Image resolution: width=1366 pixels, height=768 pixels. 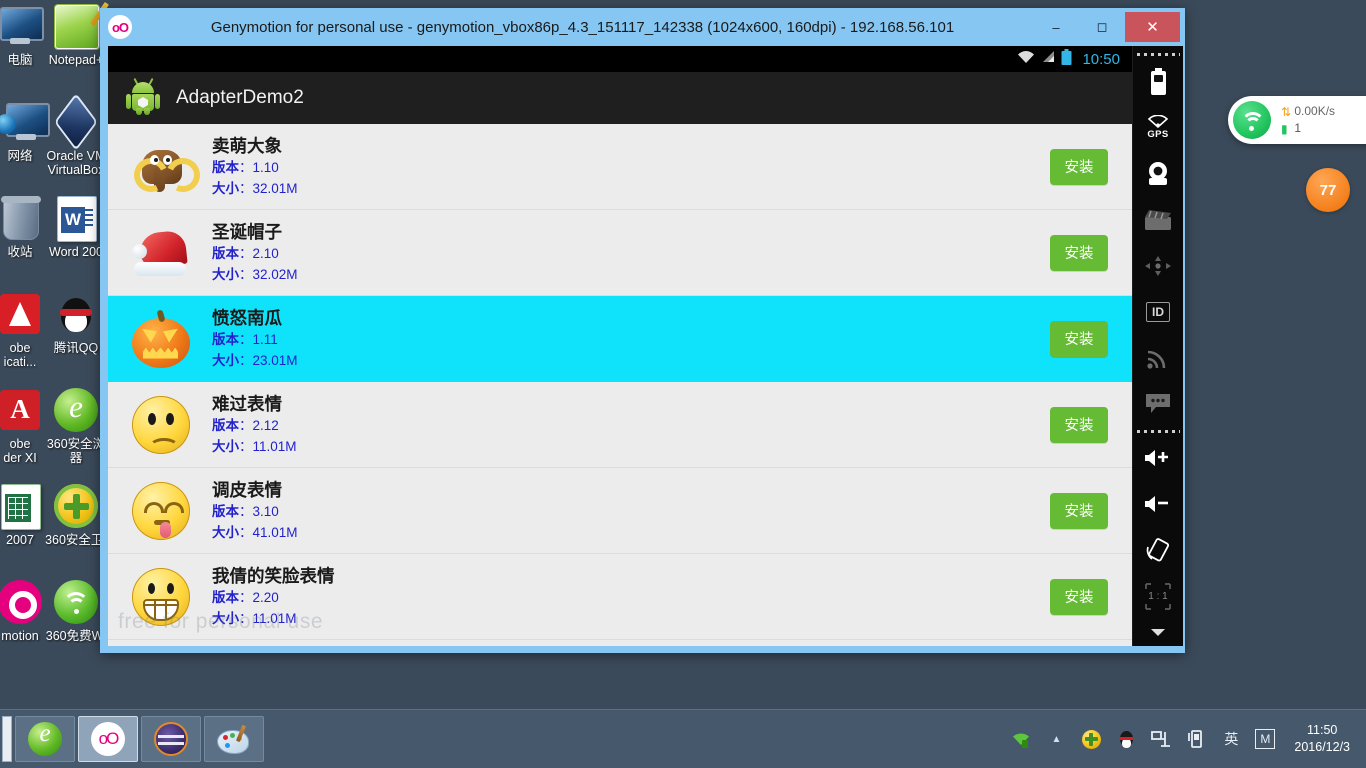 What do you see at coordinates (1158, 266) in the screenshot?
I see `dpad-icon` at bounding box center [1158, 266].